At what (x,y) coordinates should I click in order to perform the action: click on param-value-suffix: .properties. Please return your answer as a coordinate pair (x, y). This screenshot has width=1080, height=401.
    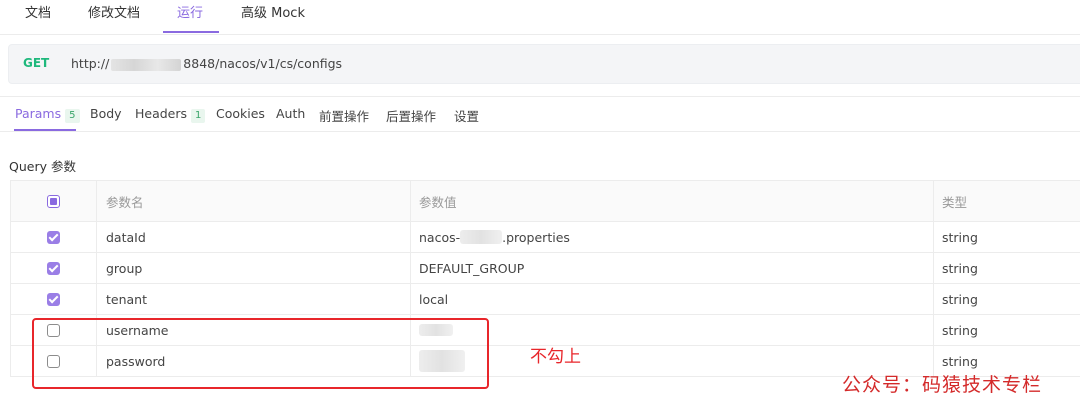
    Looking at the image, I should click on (536, 237).